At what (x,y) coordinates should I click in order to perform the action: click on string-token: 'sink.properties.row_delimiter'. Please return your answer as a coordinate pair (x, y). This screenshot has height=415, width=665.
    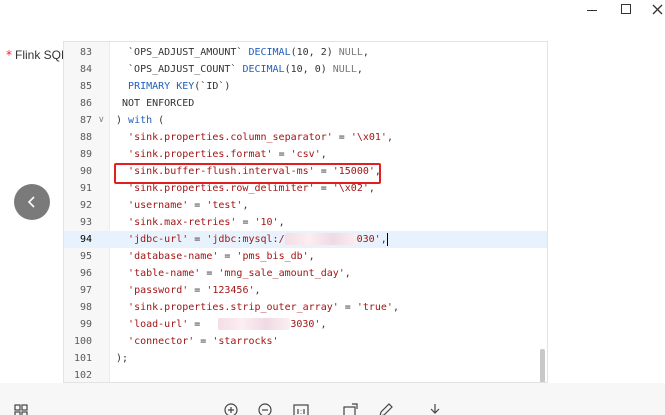
    Looking at the image, I should click on (221, 188).